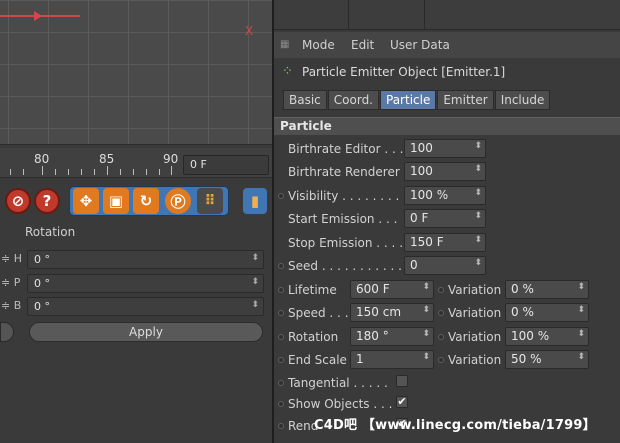  Describe the element at coordinates (171, 159) in the screenshot. I see `ruler-tick-label: 90` at that location.